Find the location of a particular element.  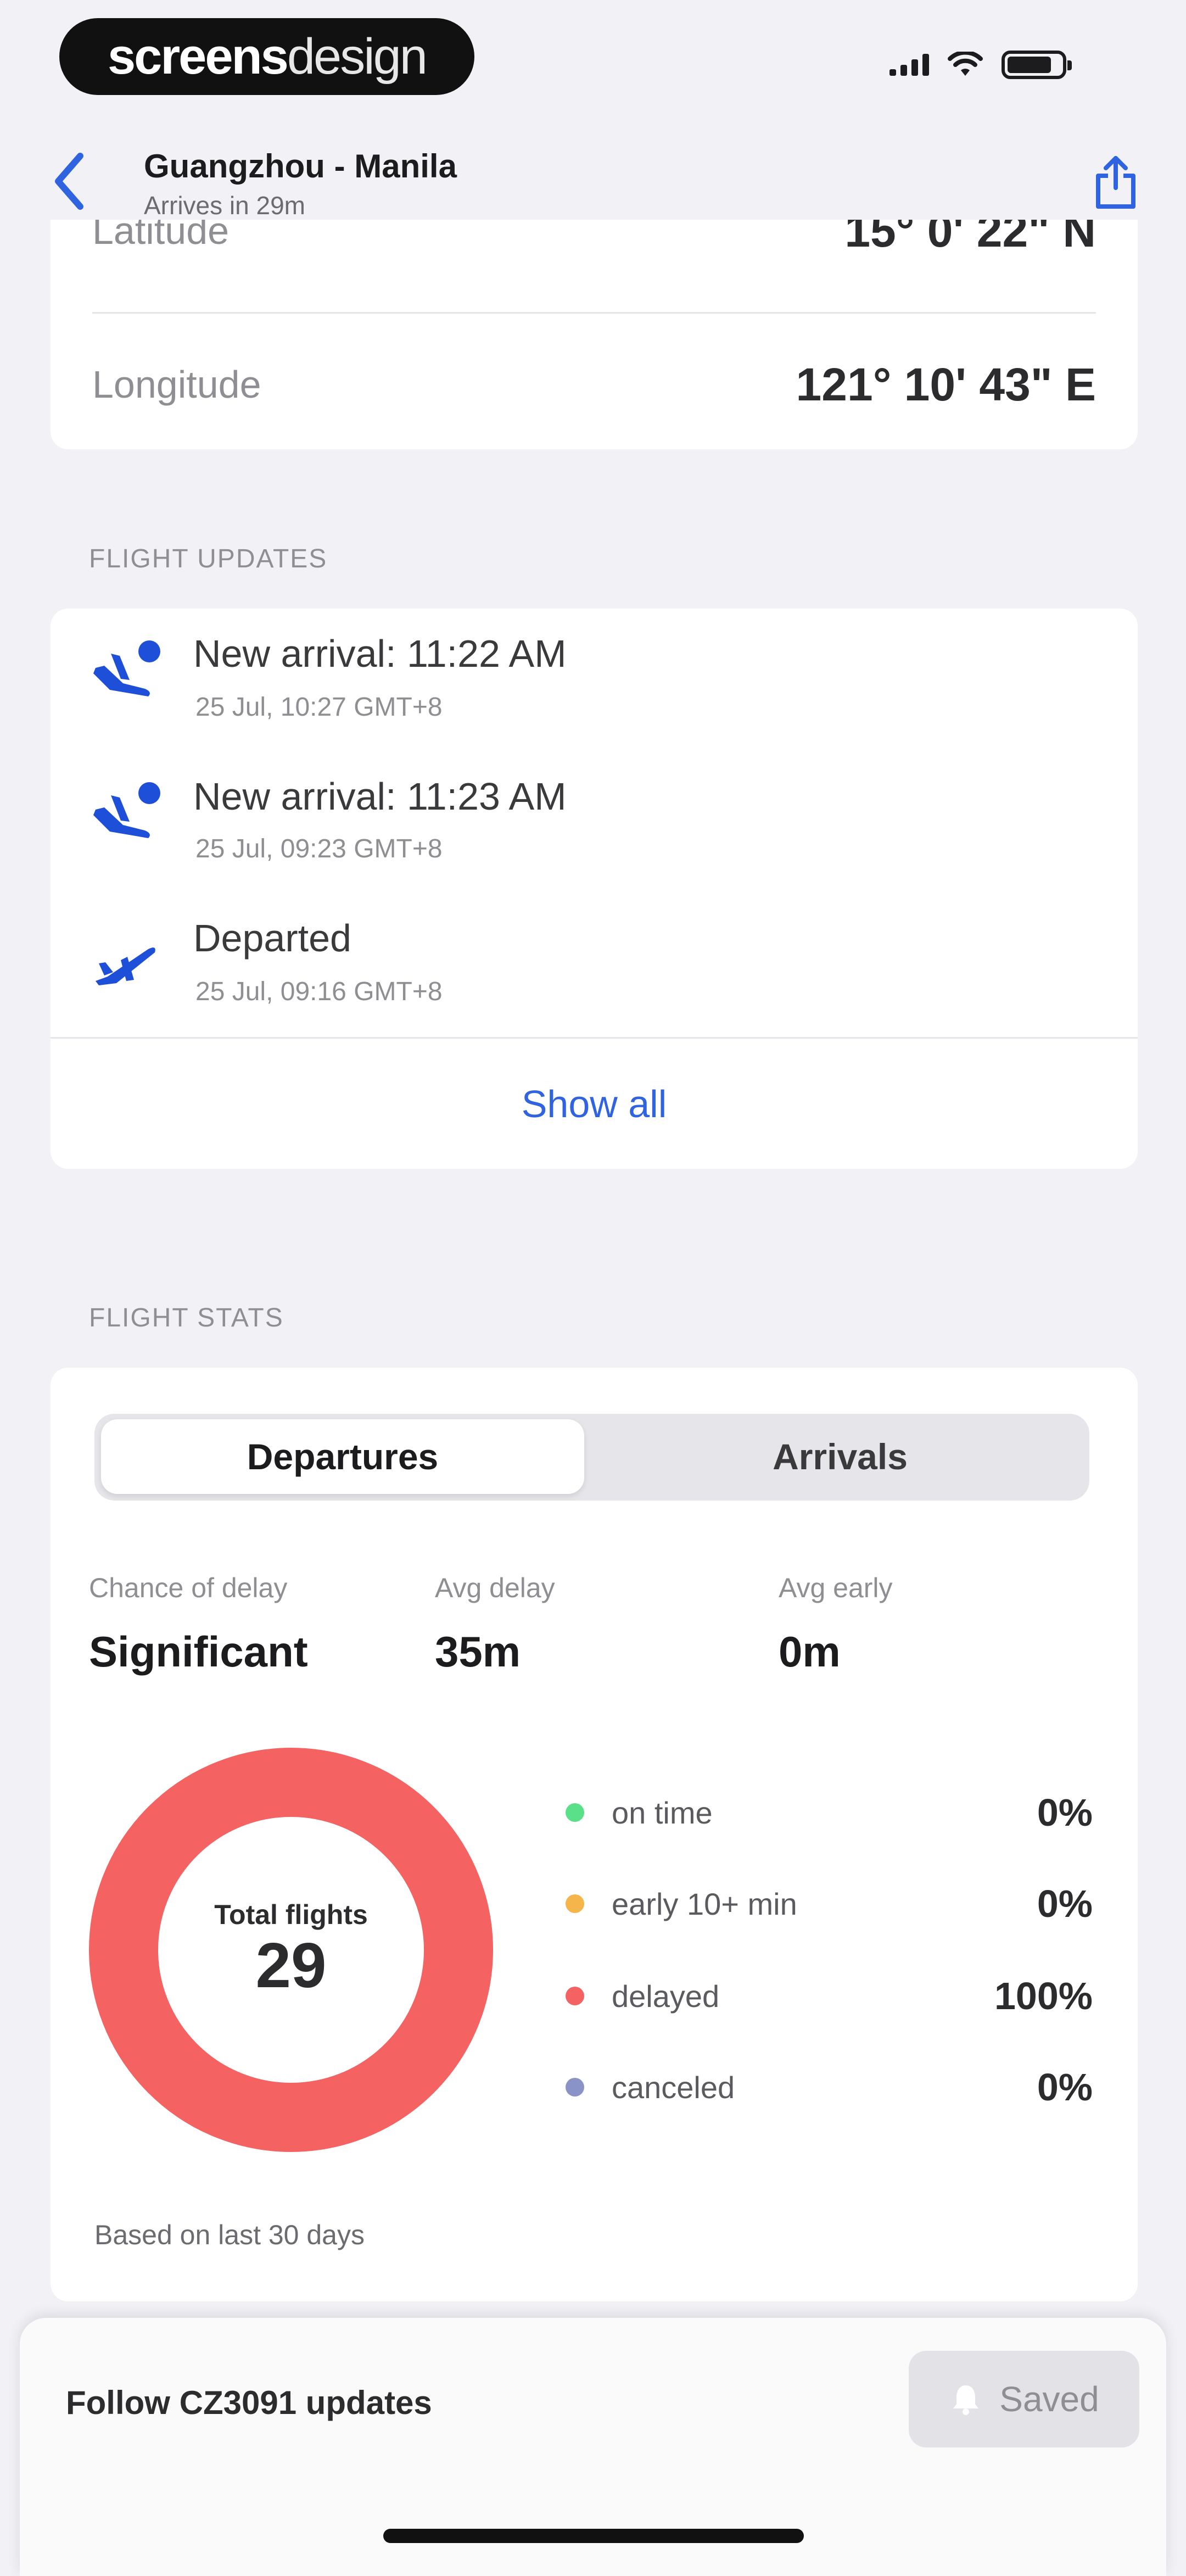

follow-updates-text: Follow CZ3091 updates is located at coordinates (249, 2402).